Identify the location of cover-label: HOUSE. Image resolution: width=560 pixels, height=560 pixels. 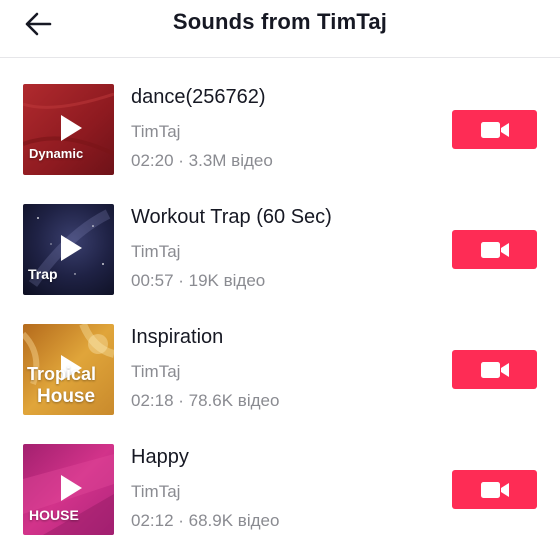
(54, 515).